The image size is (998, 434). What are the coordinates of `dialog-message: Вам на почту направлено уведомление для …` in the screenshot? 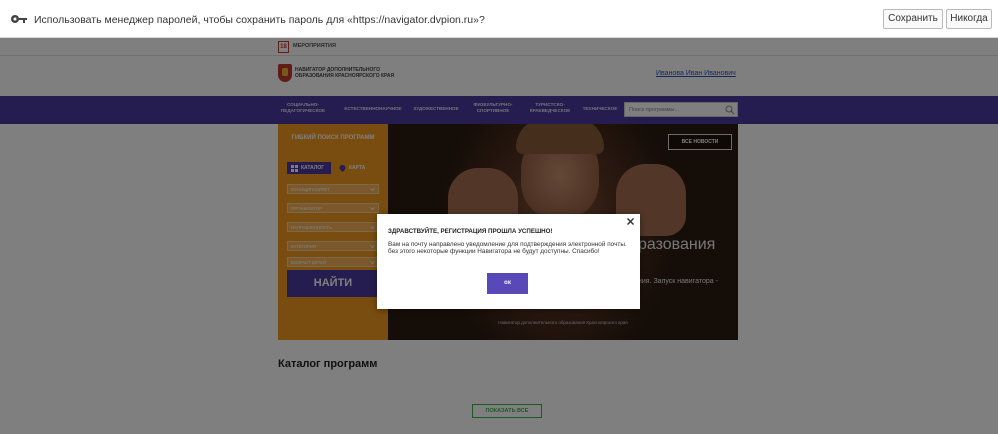 It's located at (507, 248).